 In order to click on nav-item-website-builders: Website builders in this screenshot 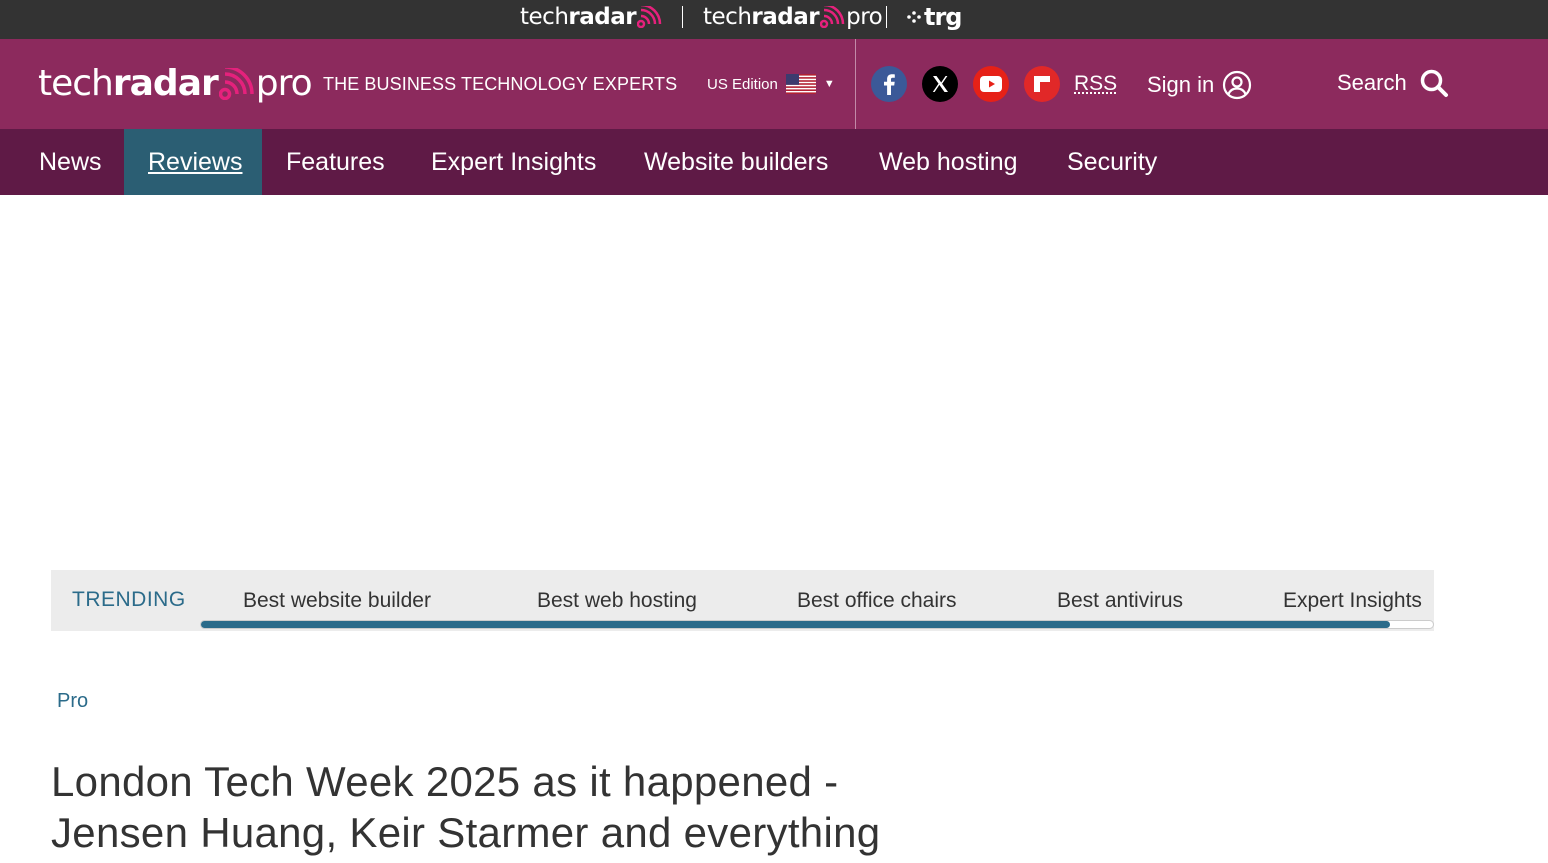, I will do `click(736, 162)`.